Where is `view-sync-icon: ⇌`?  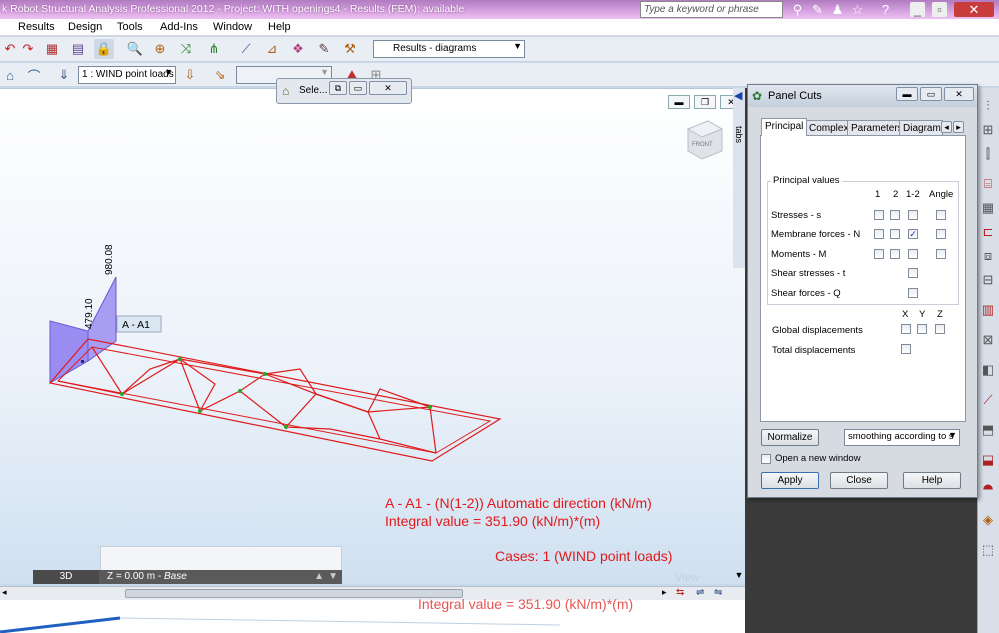 view-sync-icon: ⇌ is located at coordinates (700, 592).